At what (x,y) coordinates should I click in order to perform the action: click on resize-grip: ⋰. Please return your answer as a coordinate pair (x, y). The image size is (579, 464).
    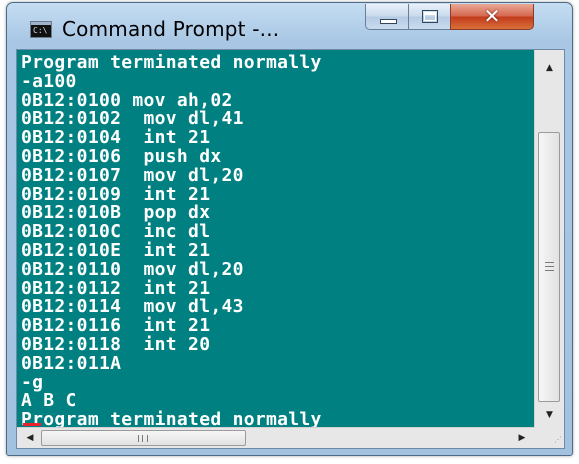
    Looking at the image, I should click on (549, 438).